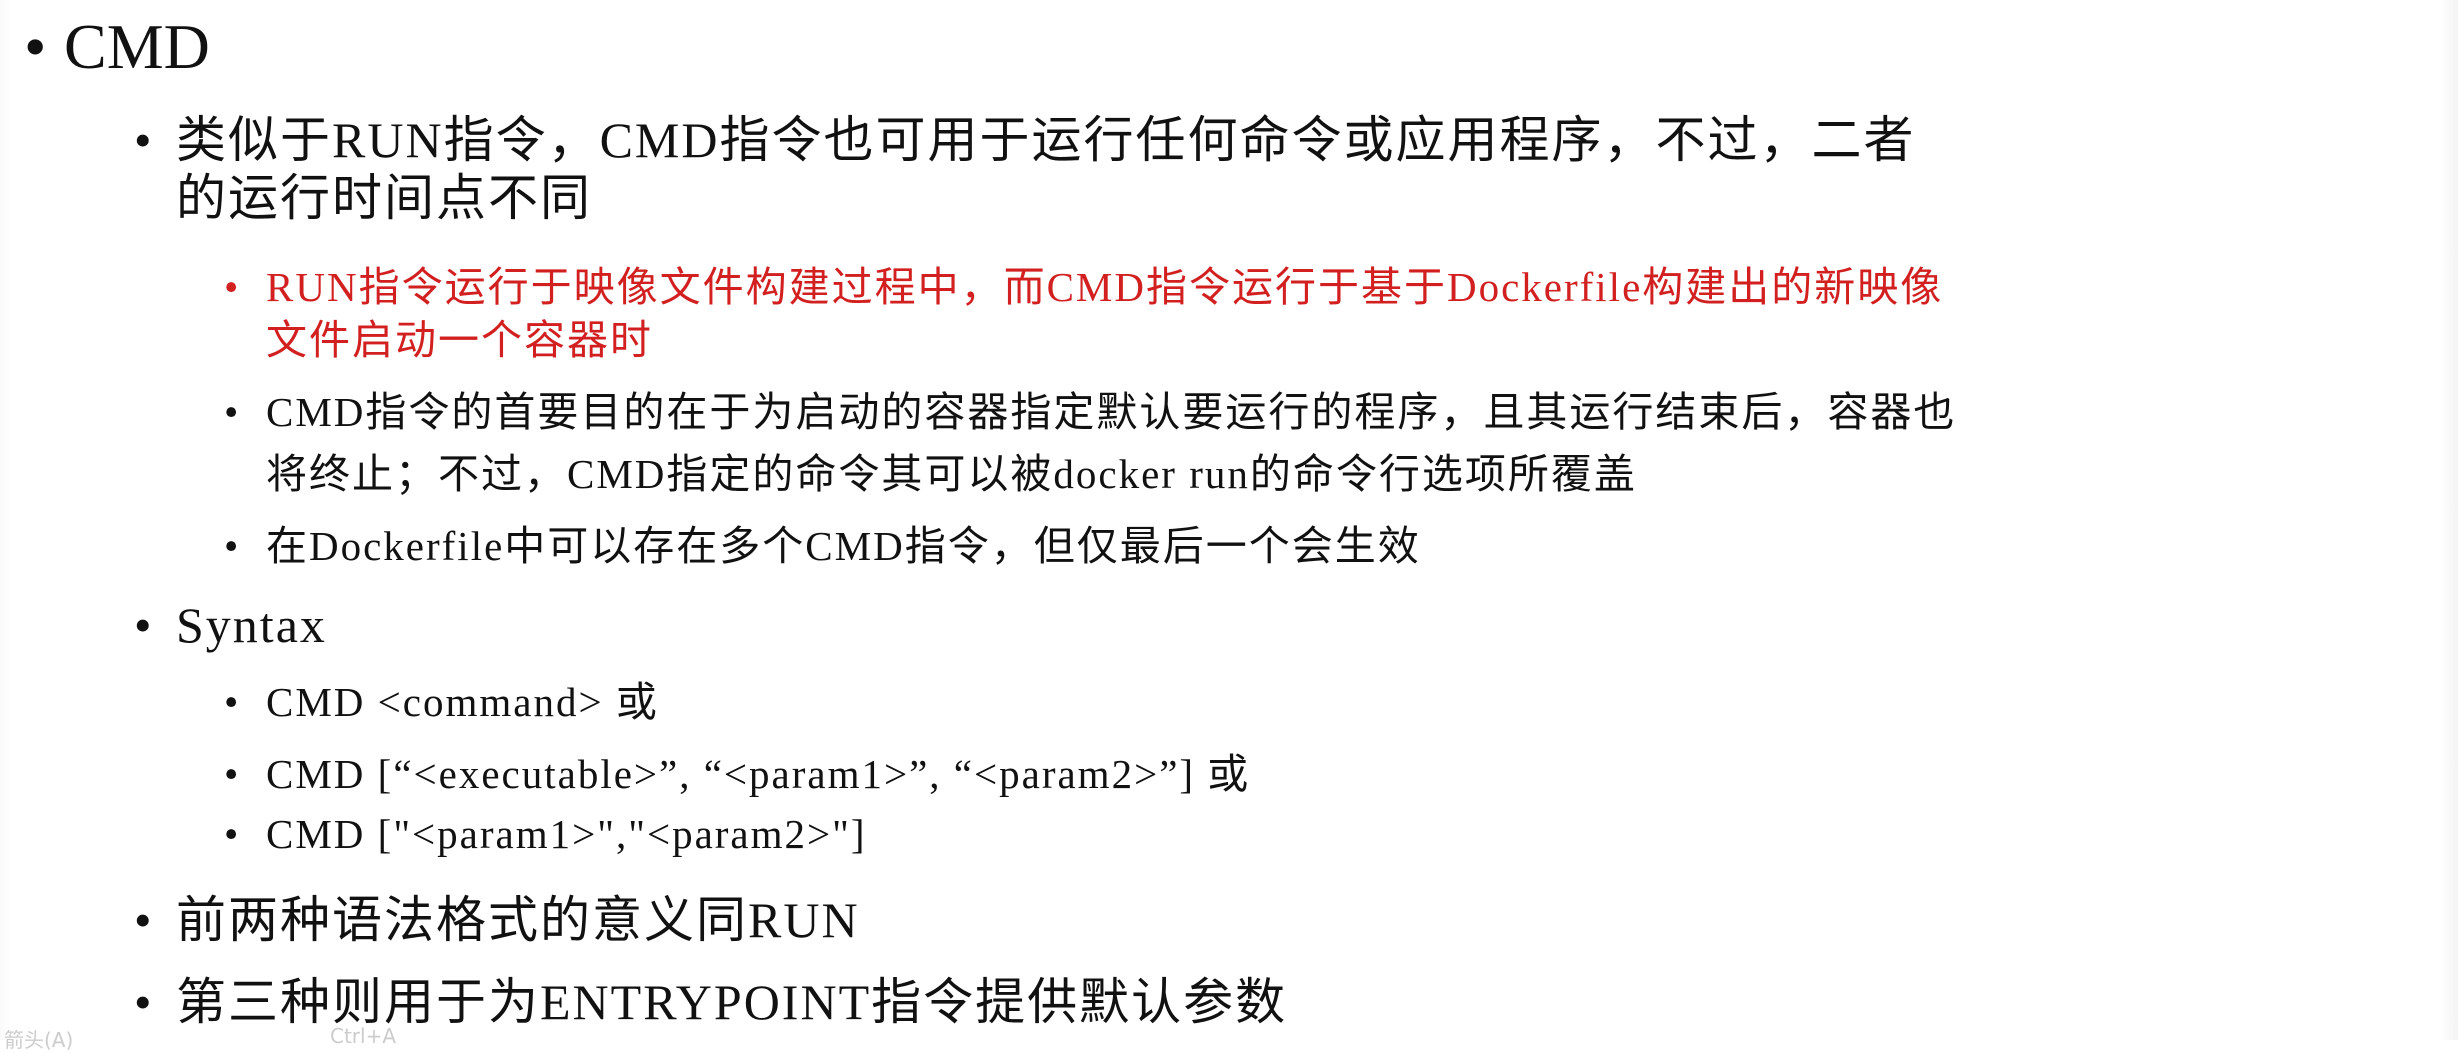 The height and width of the screenshot is (1053, 2458). I want to click on sub-list-item: • 在Dockerfile中可以存在多个CMD指令，但仅最后一个会生效, so click(822, 542).